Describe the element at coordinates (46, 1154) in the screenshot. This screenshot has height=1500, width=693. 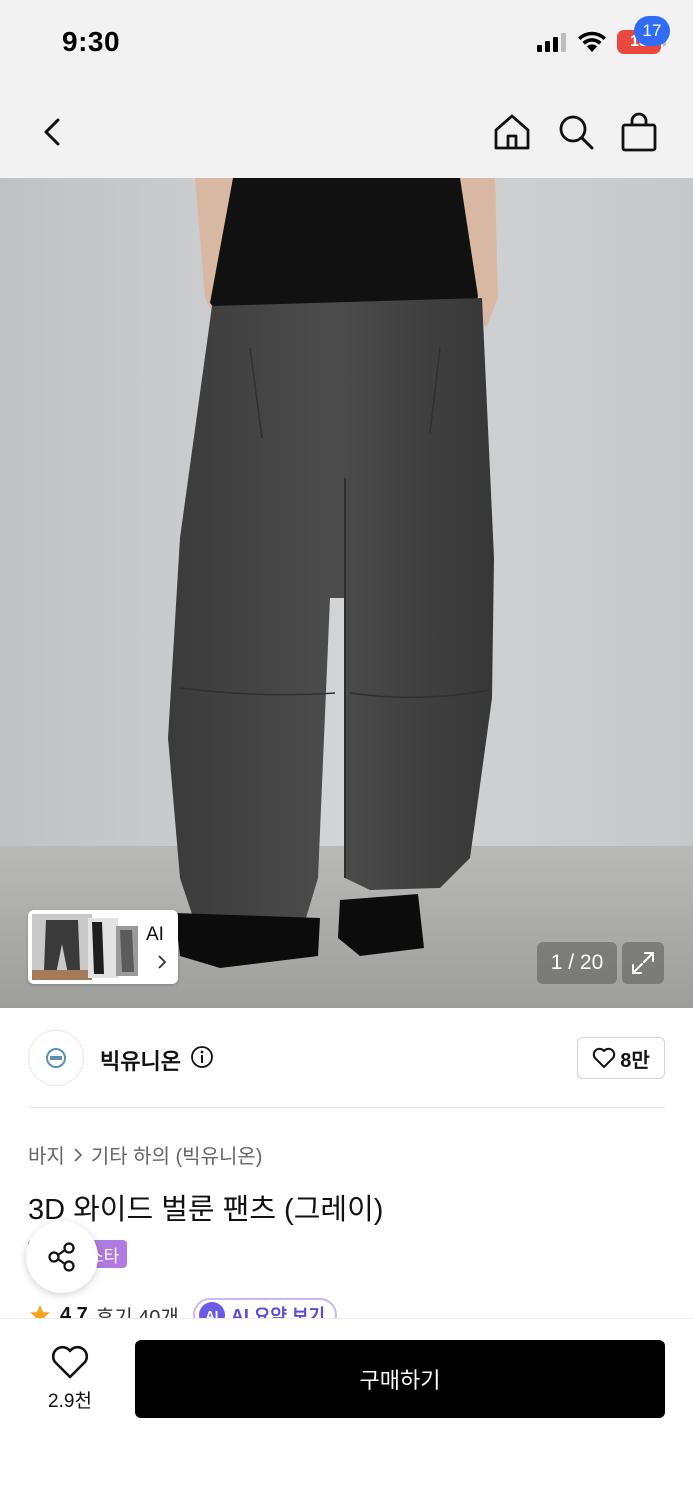
I see `breadcrumb-category: 바지` at that location.